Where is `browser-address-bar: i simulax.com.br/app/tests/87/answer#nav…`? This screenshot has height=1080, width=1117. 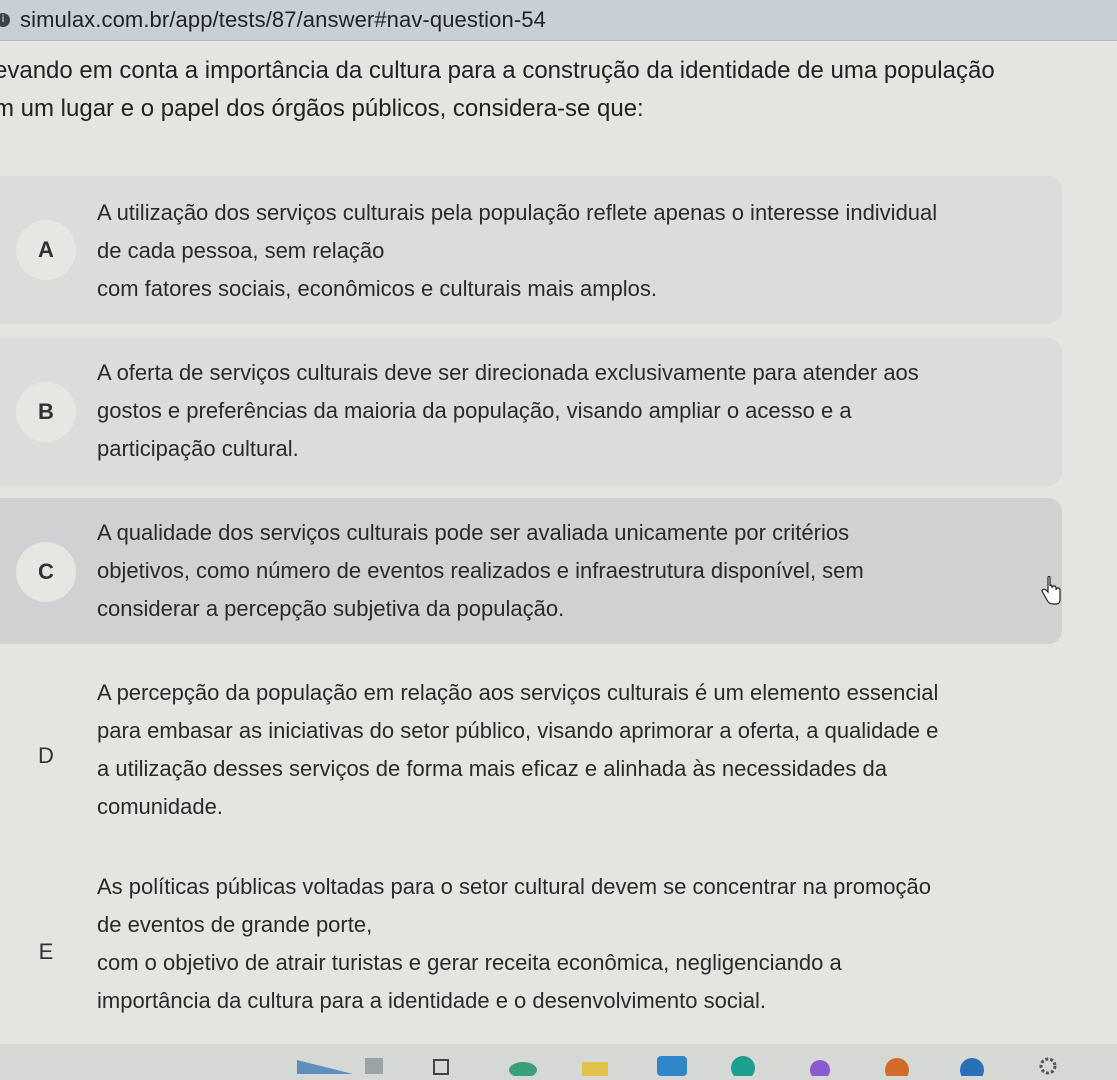 browser-address-bar: i simulax.com.br/app/tests/87/answer#nav… is located at coordinates (558, 20).